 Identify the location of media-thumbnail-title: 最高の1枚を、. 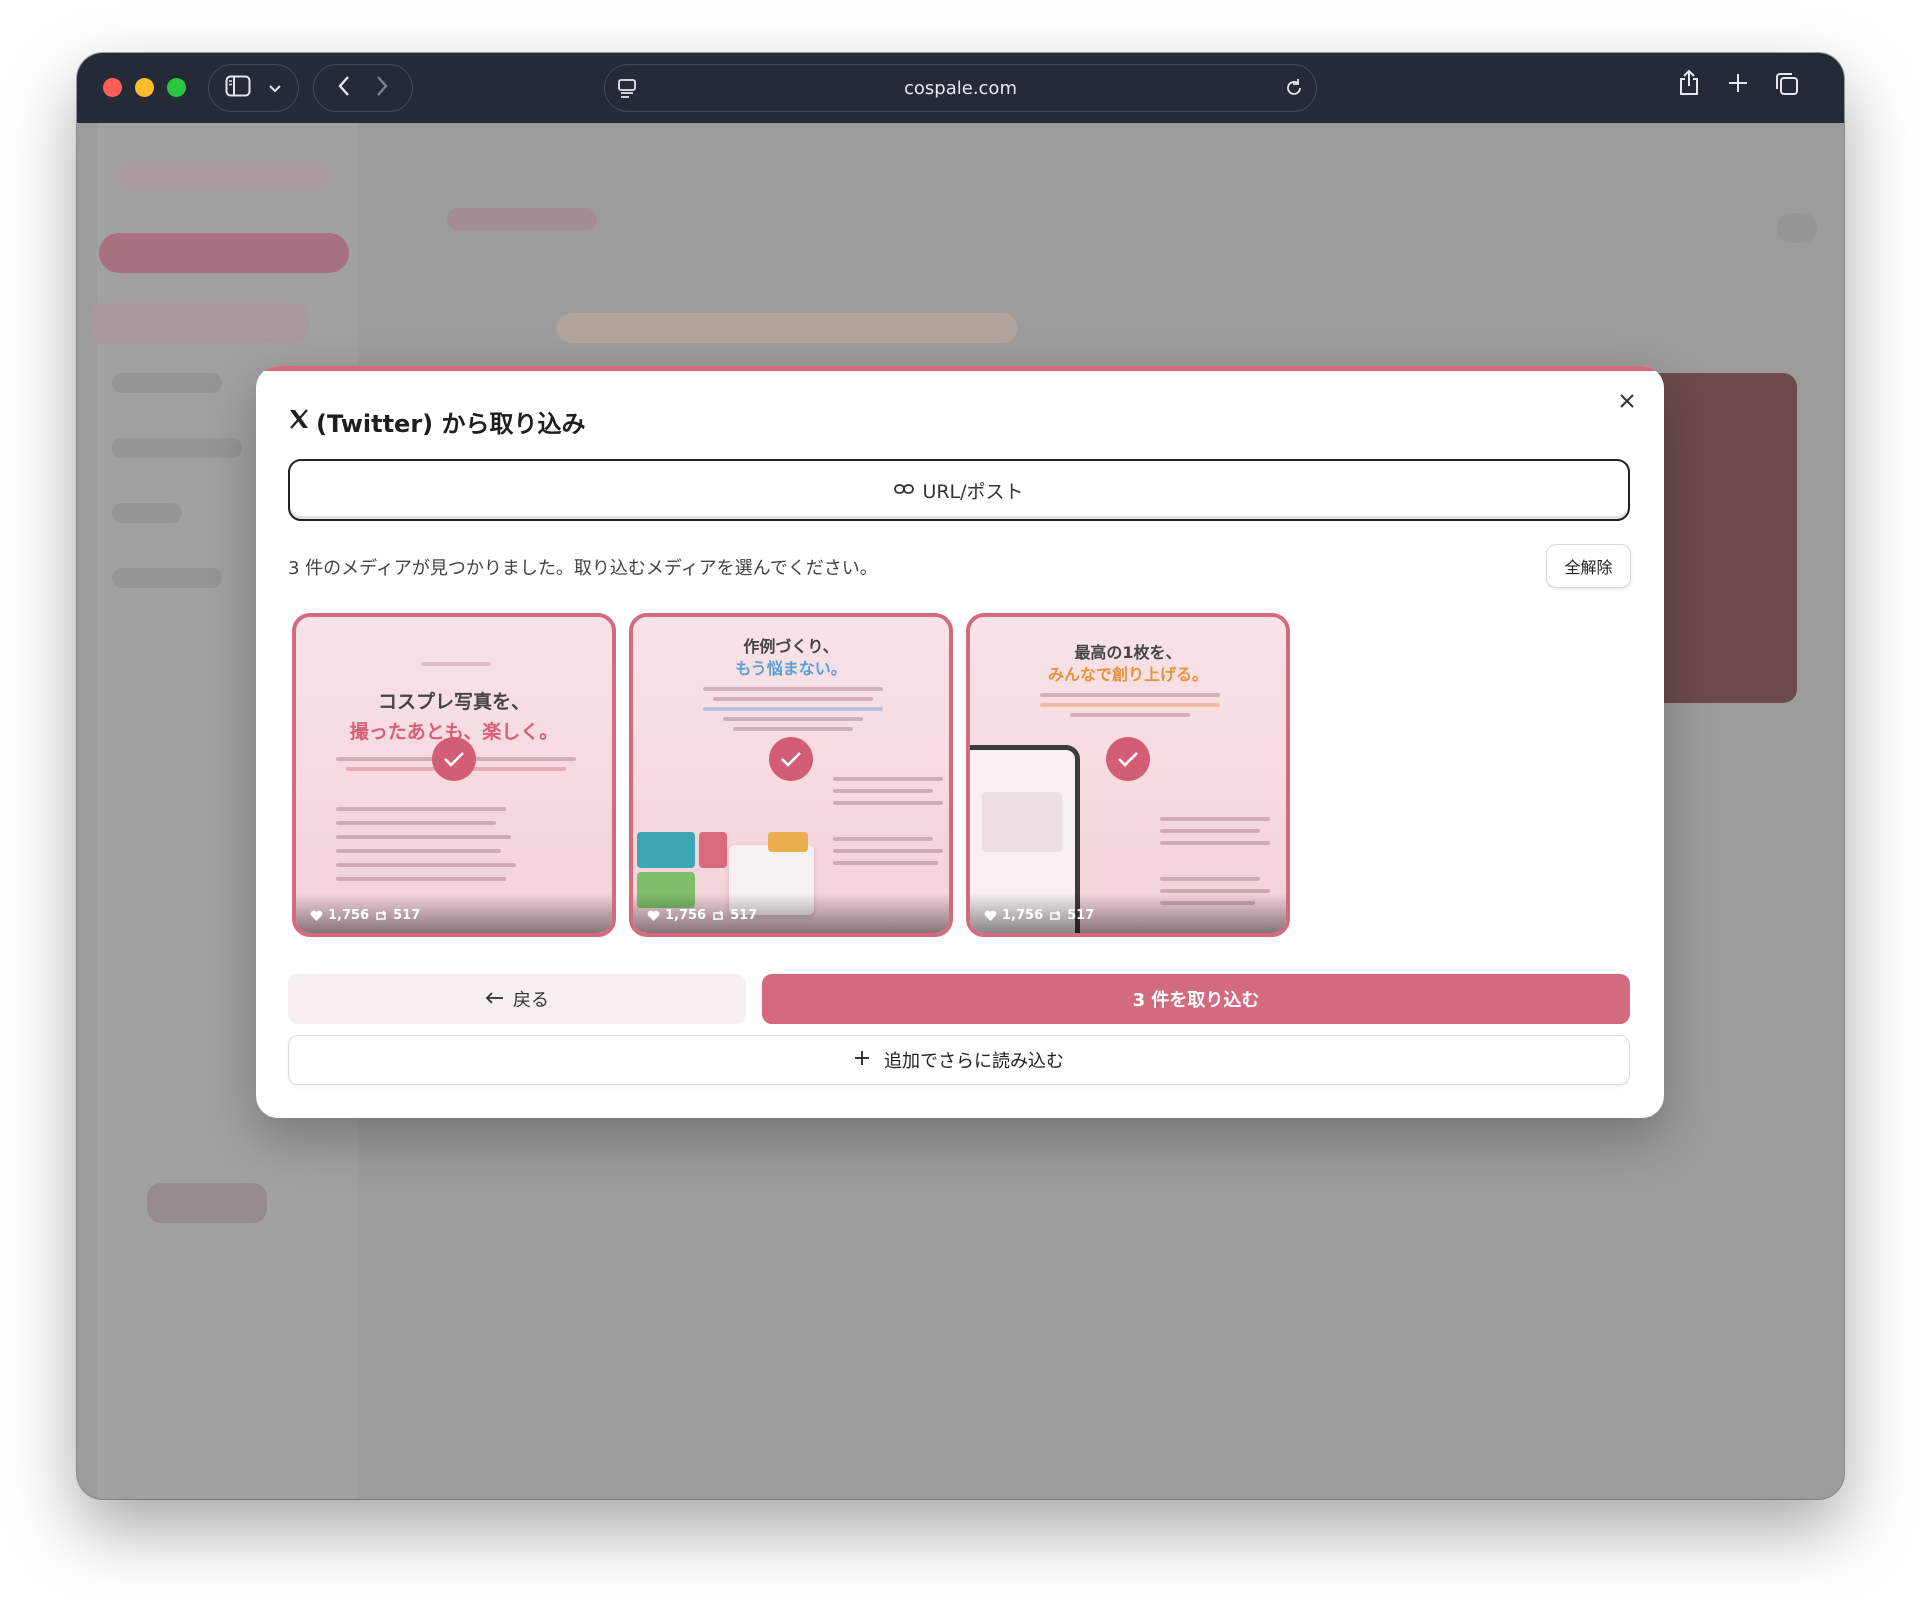
(1128, 652).